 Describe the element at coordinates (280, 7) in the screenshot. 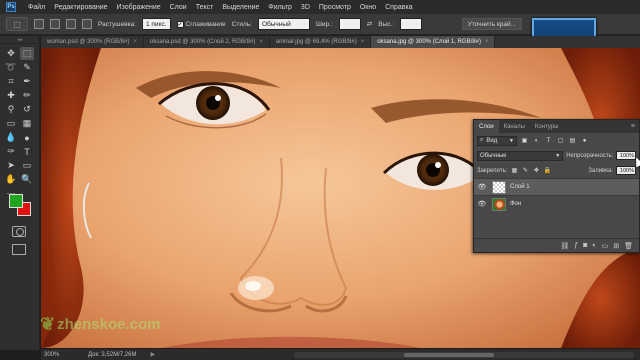

I see `menu-filter: Фильтр` at that location.